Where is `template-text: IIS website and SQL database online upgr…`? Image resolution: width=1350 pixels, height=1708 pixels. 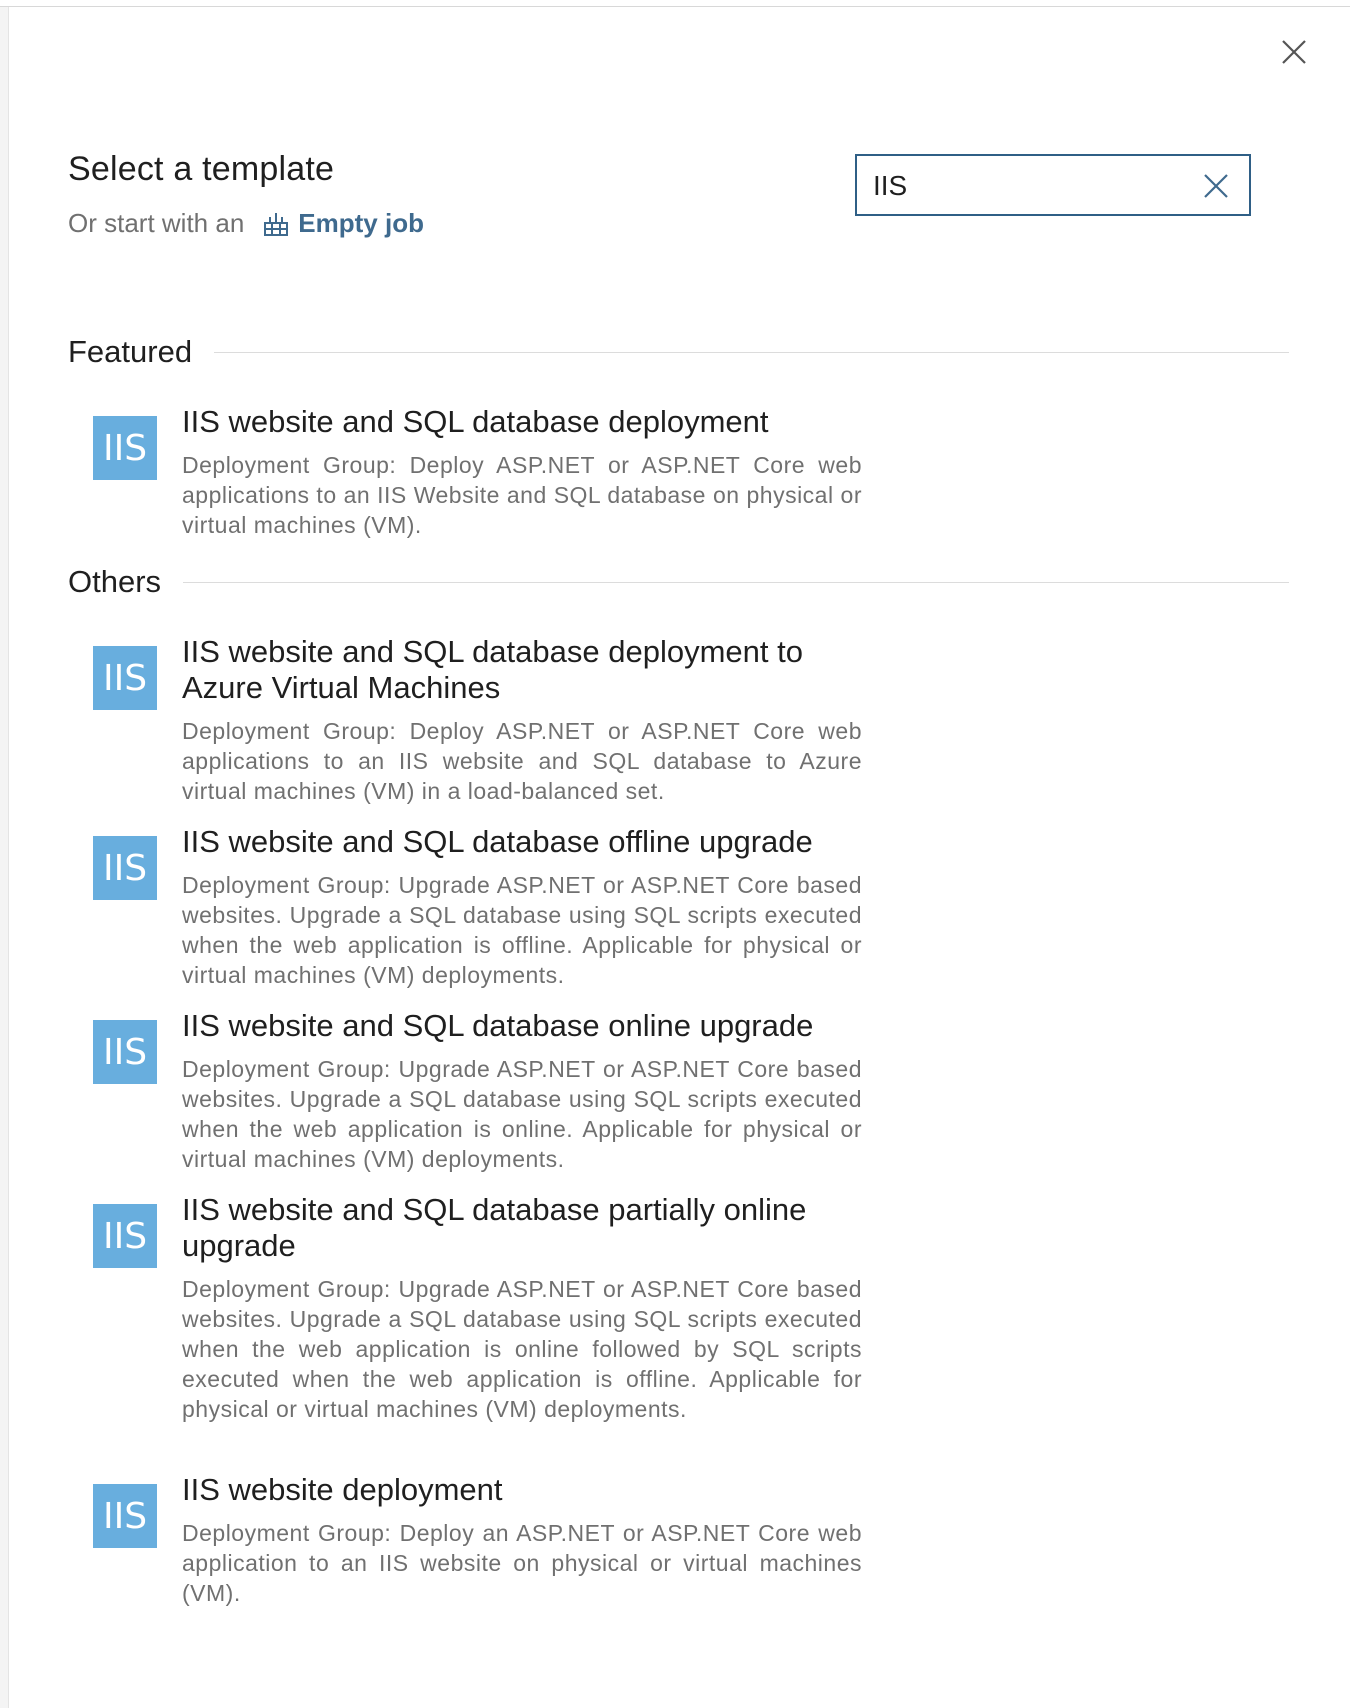
template-text: IIS website and SQL database online upgr… is located at coordinates (522, 1091).